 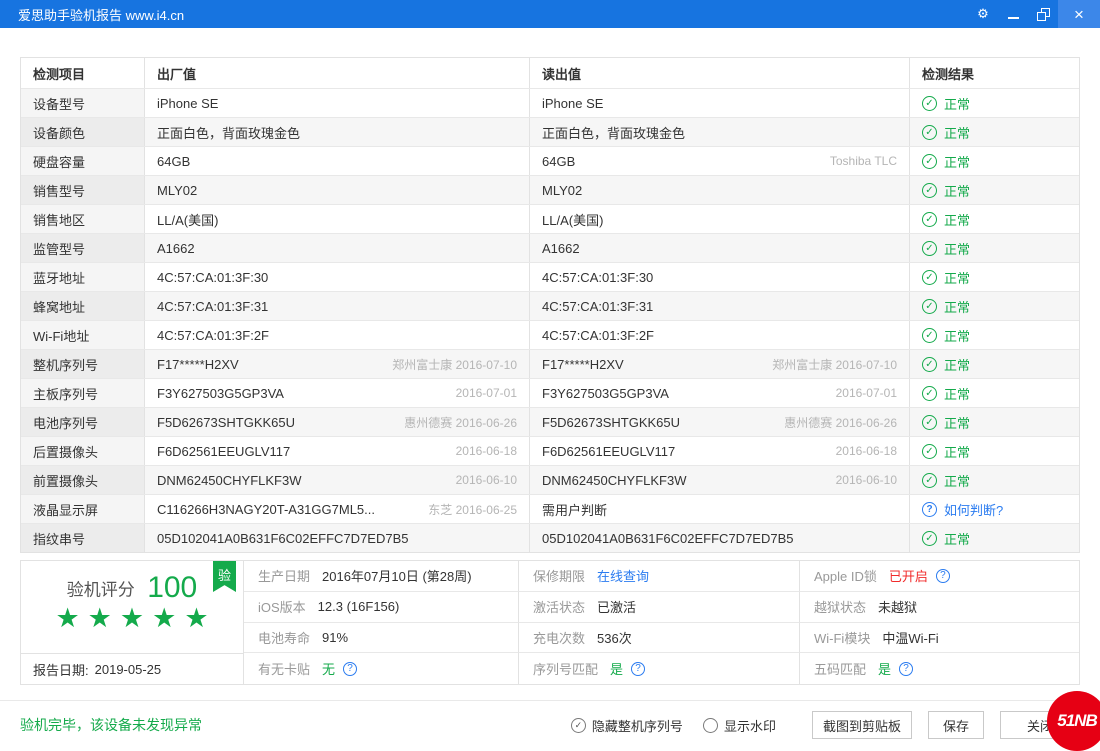 What do you see at coordinates (82, 451) in the screenshot?
I see `row-item-cell: 后置摄像头` at bounding box center [82, 451].